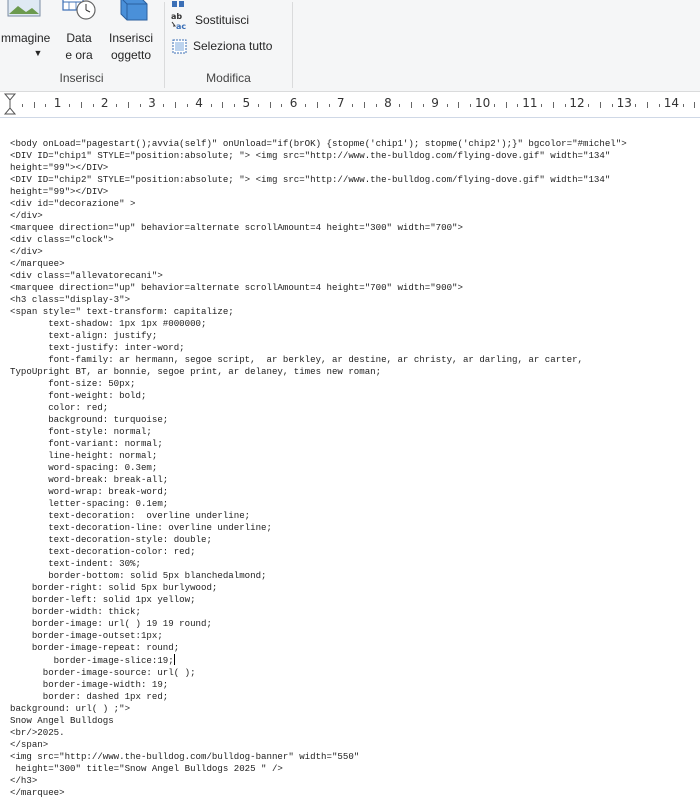  What do you see at coordinates (228, 78) in the screenshot?
I see `edit-group-label: Modifica` at bounding box center [228, 78].